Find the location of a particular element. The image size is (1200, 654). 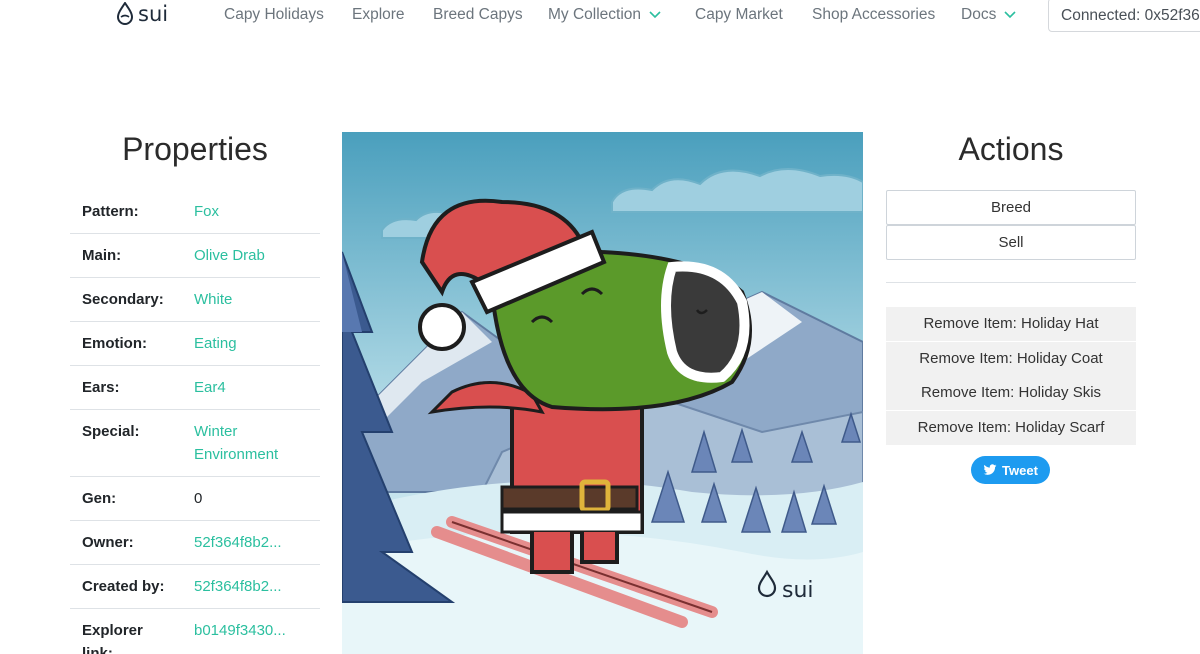

actions-title: Actions is located at coordinates (1011, 149).